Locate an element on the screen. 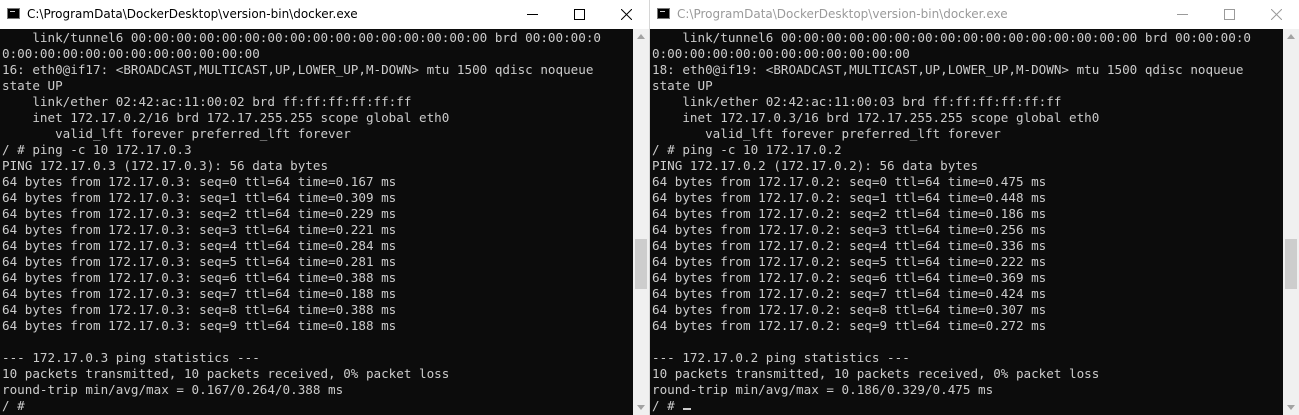 The width and height of the screenshot is (1299, 415). terminal-line: / # ping -c 10 172.17.0.2 is located at coordinates (747, 149).